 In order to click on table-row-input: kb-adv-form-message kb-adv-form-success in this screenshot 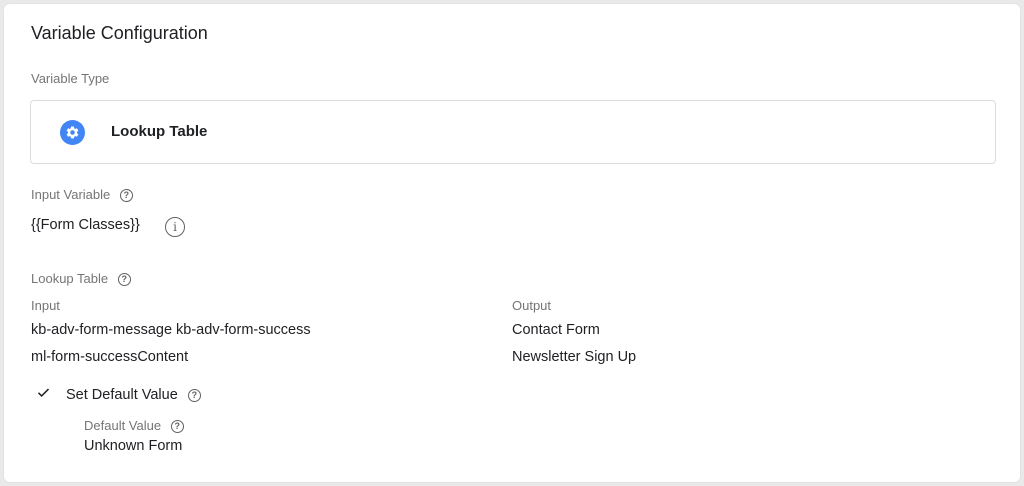, I will do `click(171, 330)`.